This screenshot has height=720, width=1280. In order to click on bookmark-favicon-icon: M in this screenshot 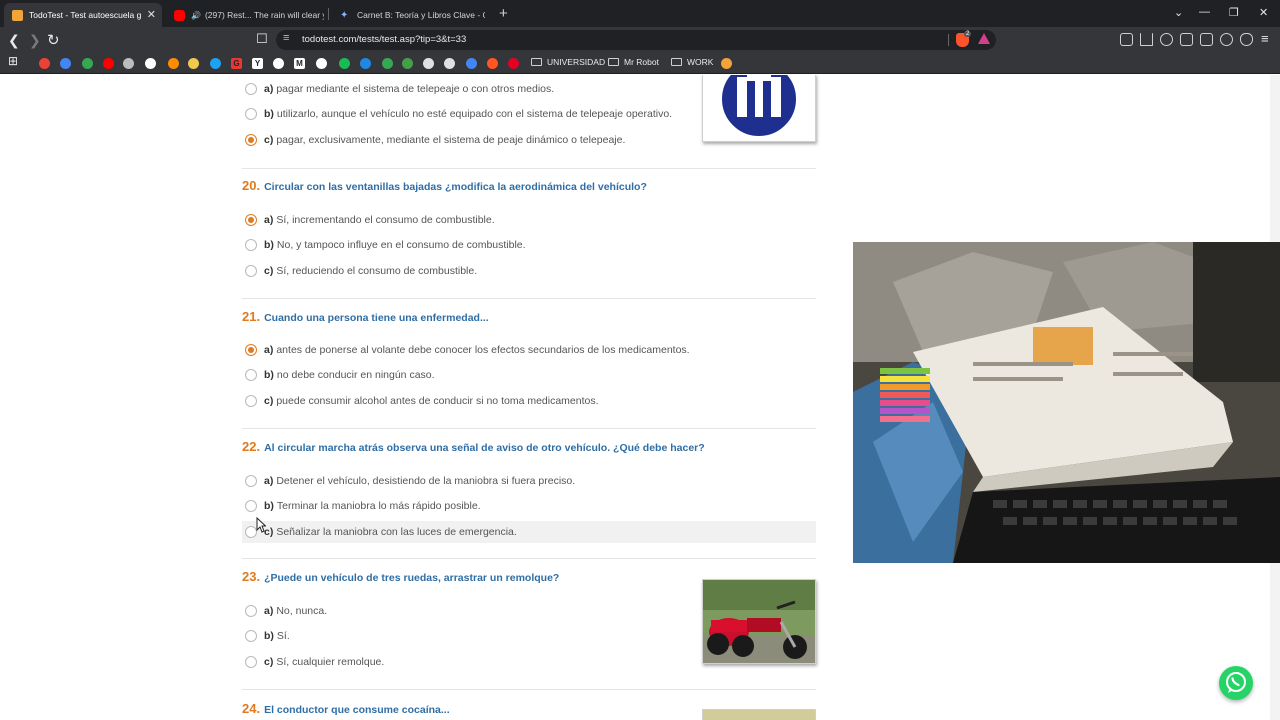, I will do `click(299, 63)`.